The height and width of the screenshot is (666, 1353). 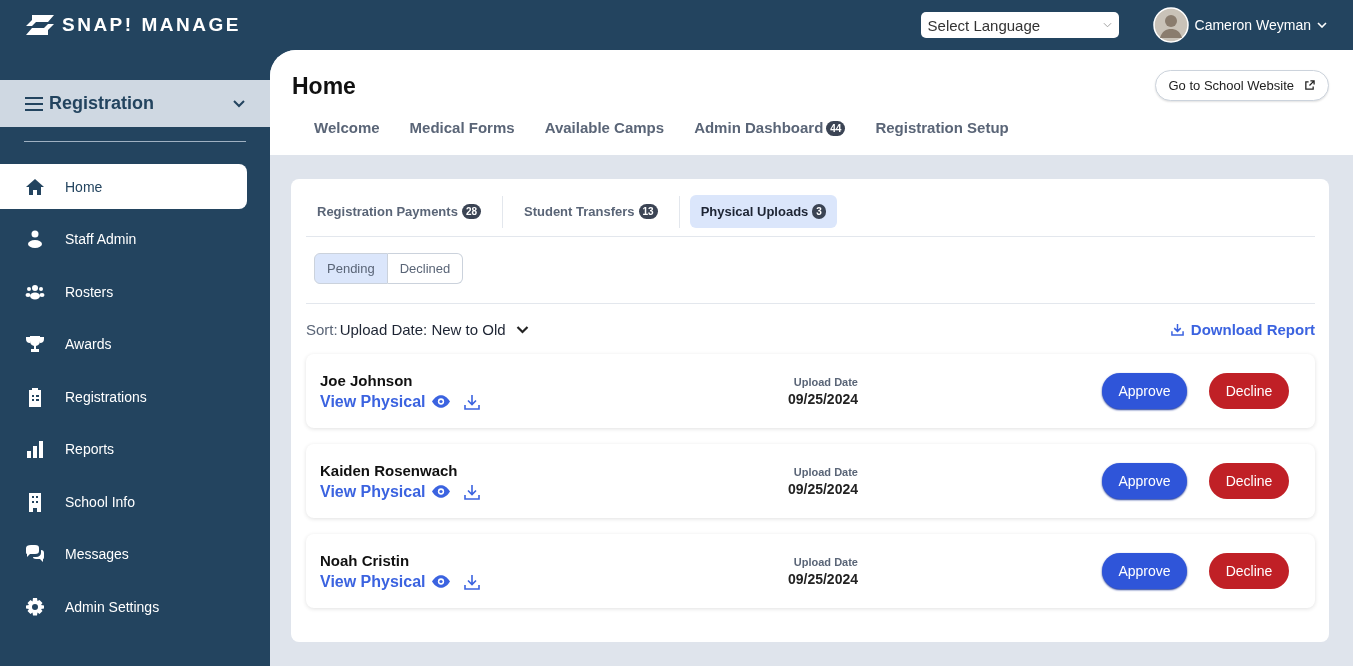 I want to click on page-title: Home, so click(x=324, y=86).